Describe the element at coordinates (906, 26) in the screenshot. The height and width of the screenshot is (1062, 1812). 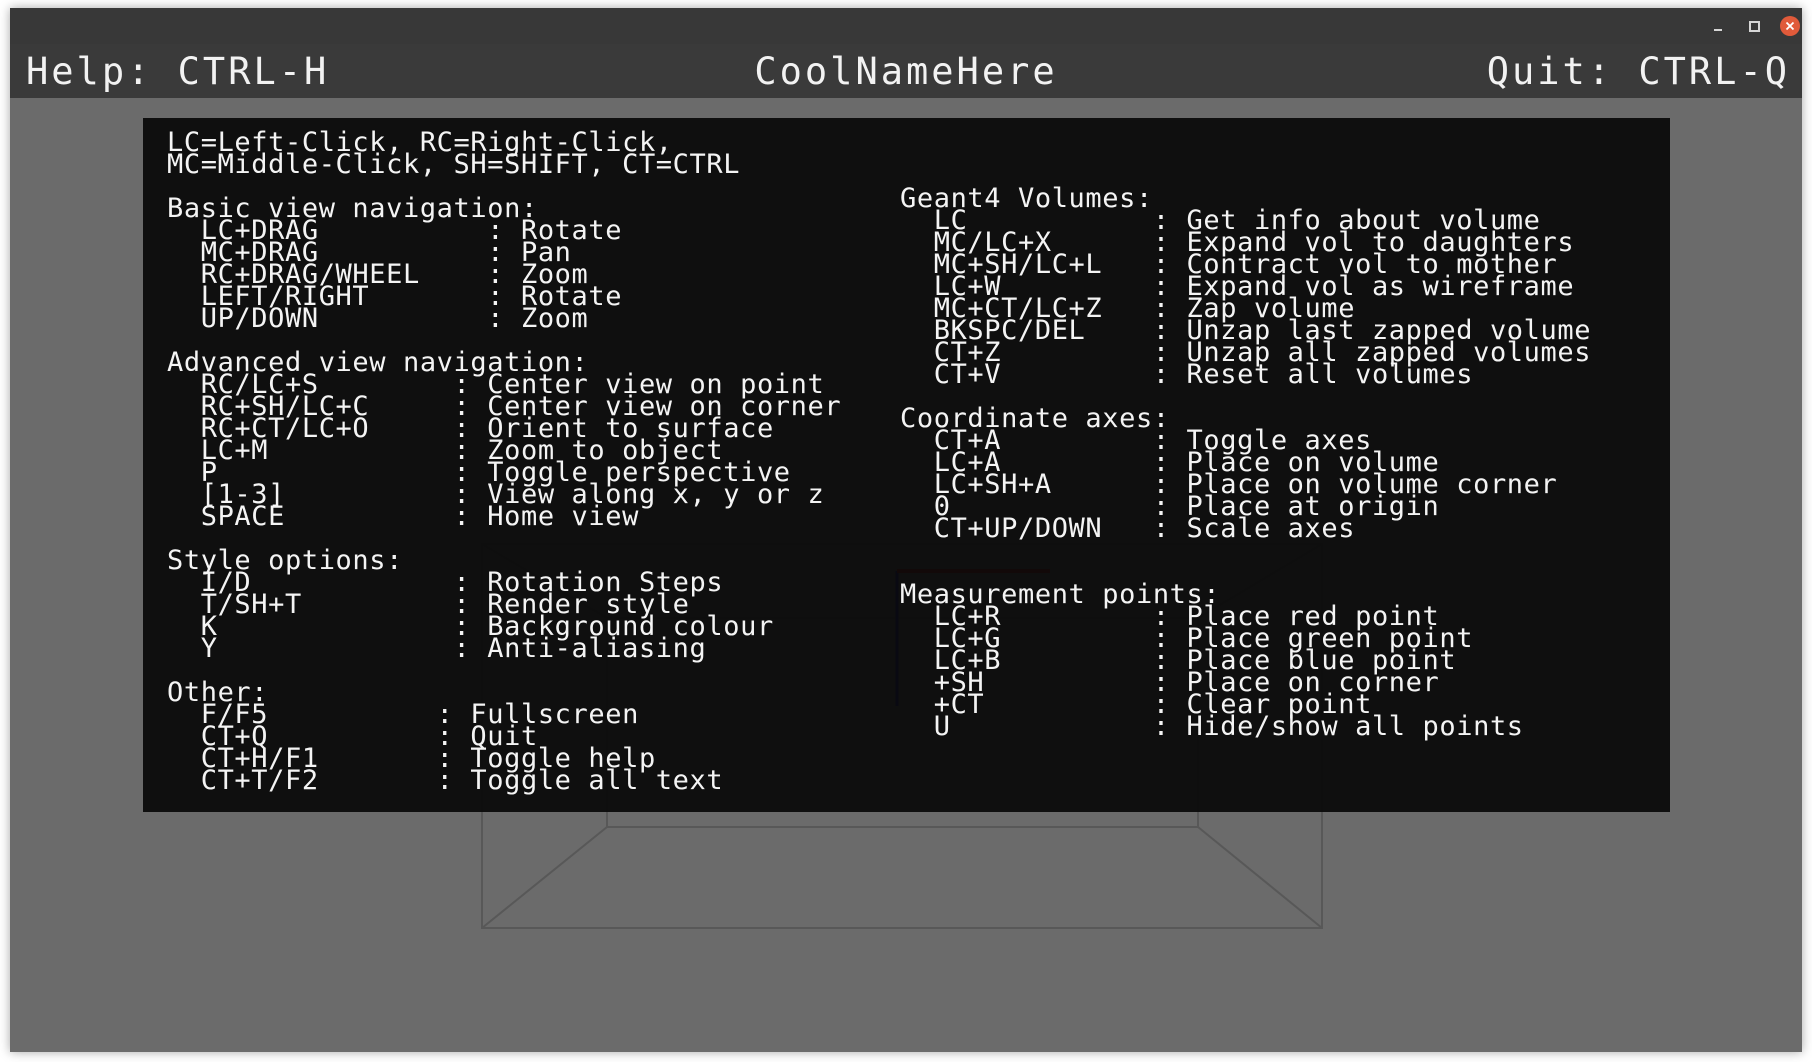
I see `window-titlebar` at that location.